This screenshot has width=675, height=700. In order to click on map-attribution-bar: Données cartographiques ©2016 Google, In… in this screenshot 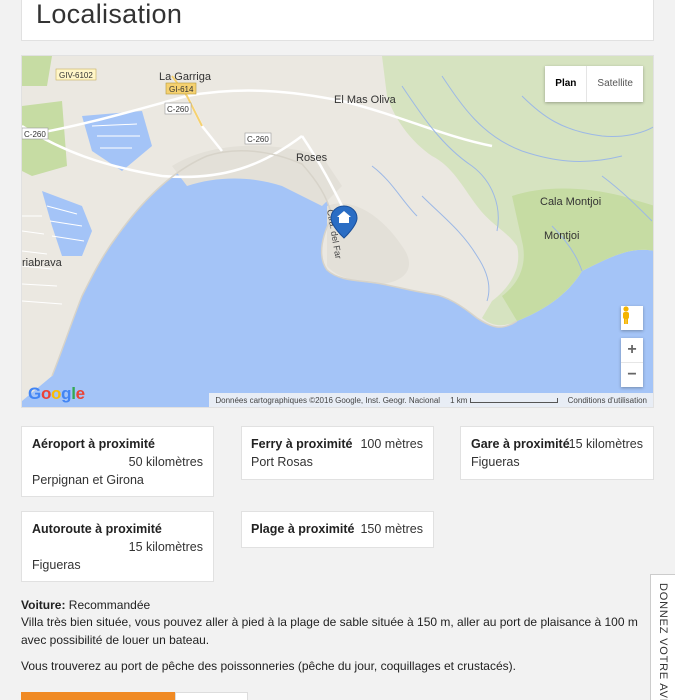, I will do `click(431, 400)`.